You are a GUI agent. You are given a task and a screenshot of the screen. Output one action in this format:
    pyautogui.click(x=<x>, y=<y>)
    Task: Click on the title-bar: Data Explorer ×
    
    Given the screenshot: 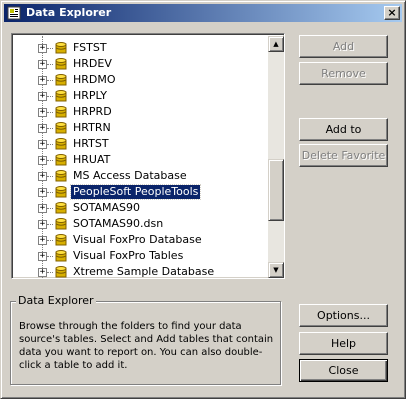 What is the action you would take?
    pyautogui.click(x=203, y=13)
    